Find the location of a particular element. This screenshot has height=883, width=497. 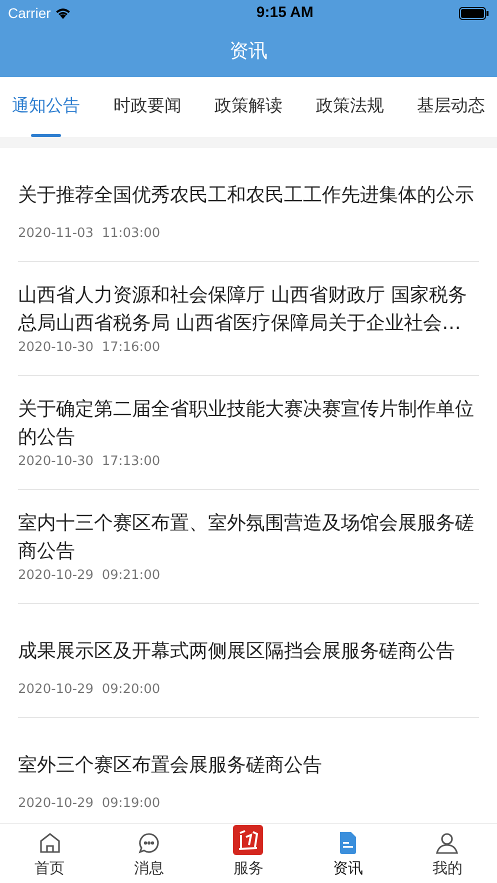

article-item: 山西省人力资源和社会保障厅 山西省财政厅 国家税务总局山西省税务局 山西省医疗保障局关于企业社会… 2020-10-30 17:16:00 is located at coordinates (248, 319).